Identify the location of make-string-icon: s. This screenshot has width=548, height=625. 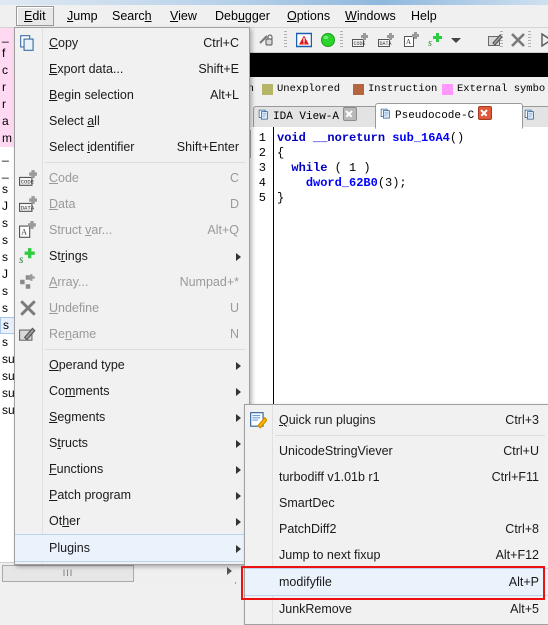
(437, 40).